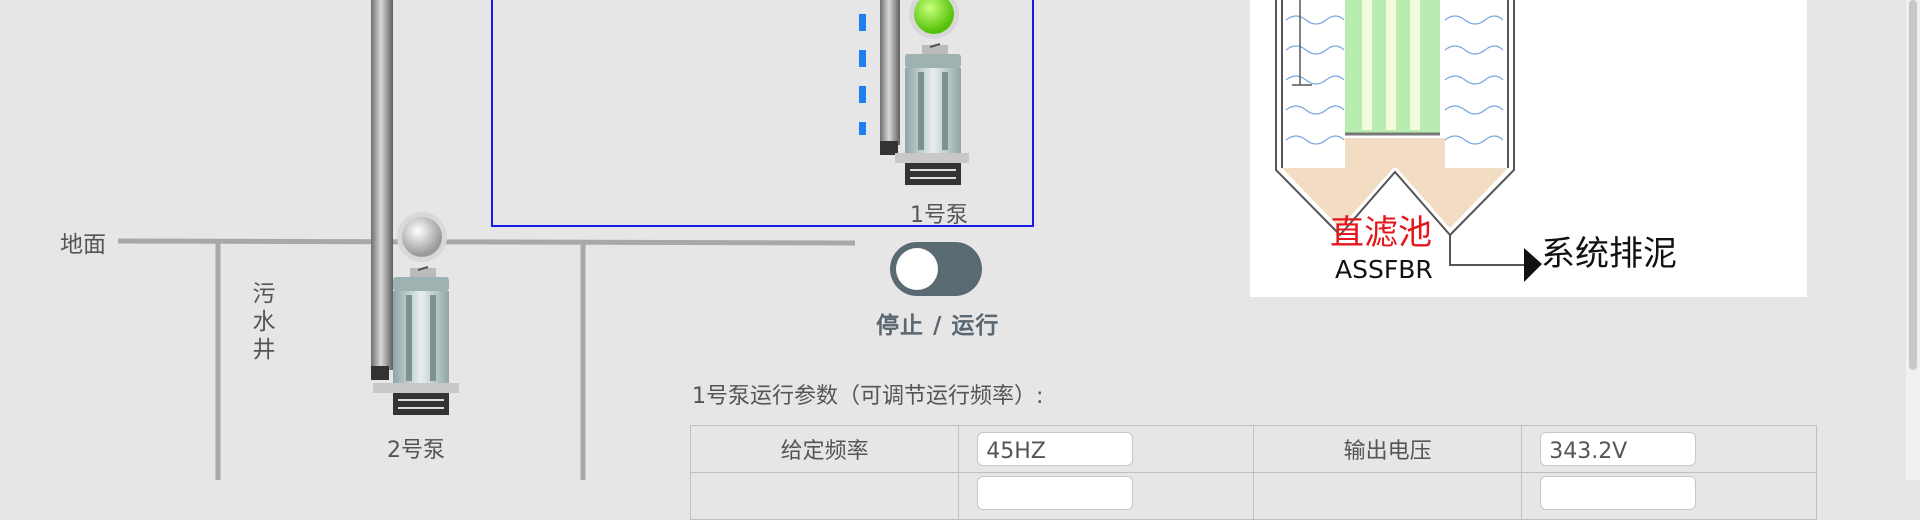 Image resolution: width=1920 pixels, height=520 pixels. I want to click on scrollbar, so click(1913, 240).